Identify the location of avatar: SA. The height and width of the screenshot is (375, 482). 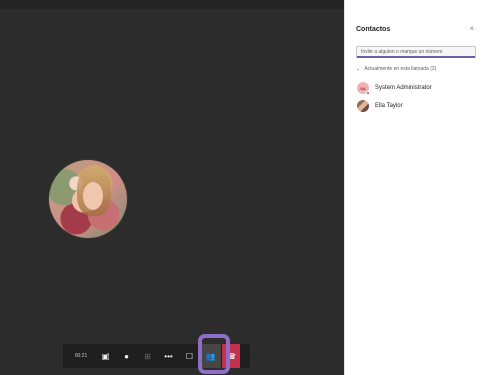
(363, 88).